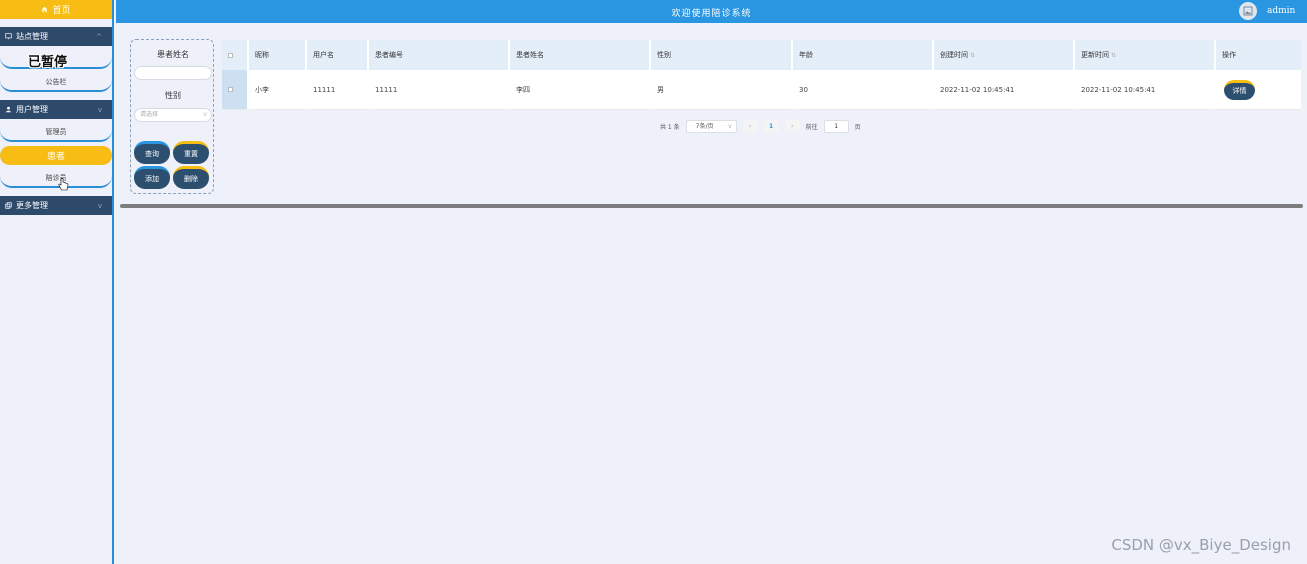 This screenshot has width=1307, height=564. I want to click on user-icon, so click(8, 109).